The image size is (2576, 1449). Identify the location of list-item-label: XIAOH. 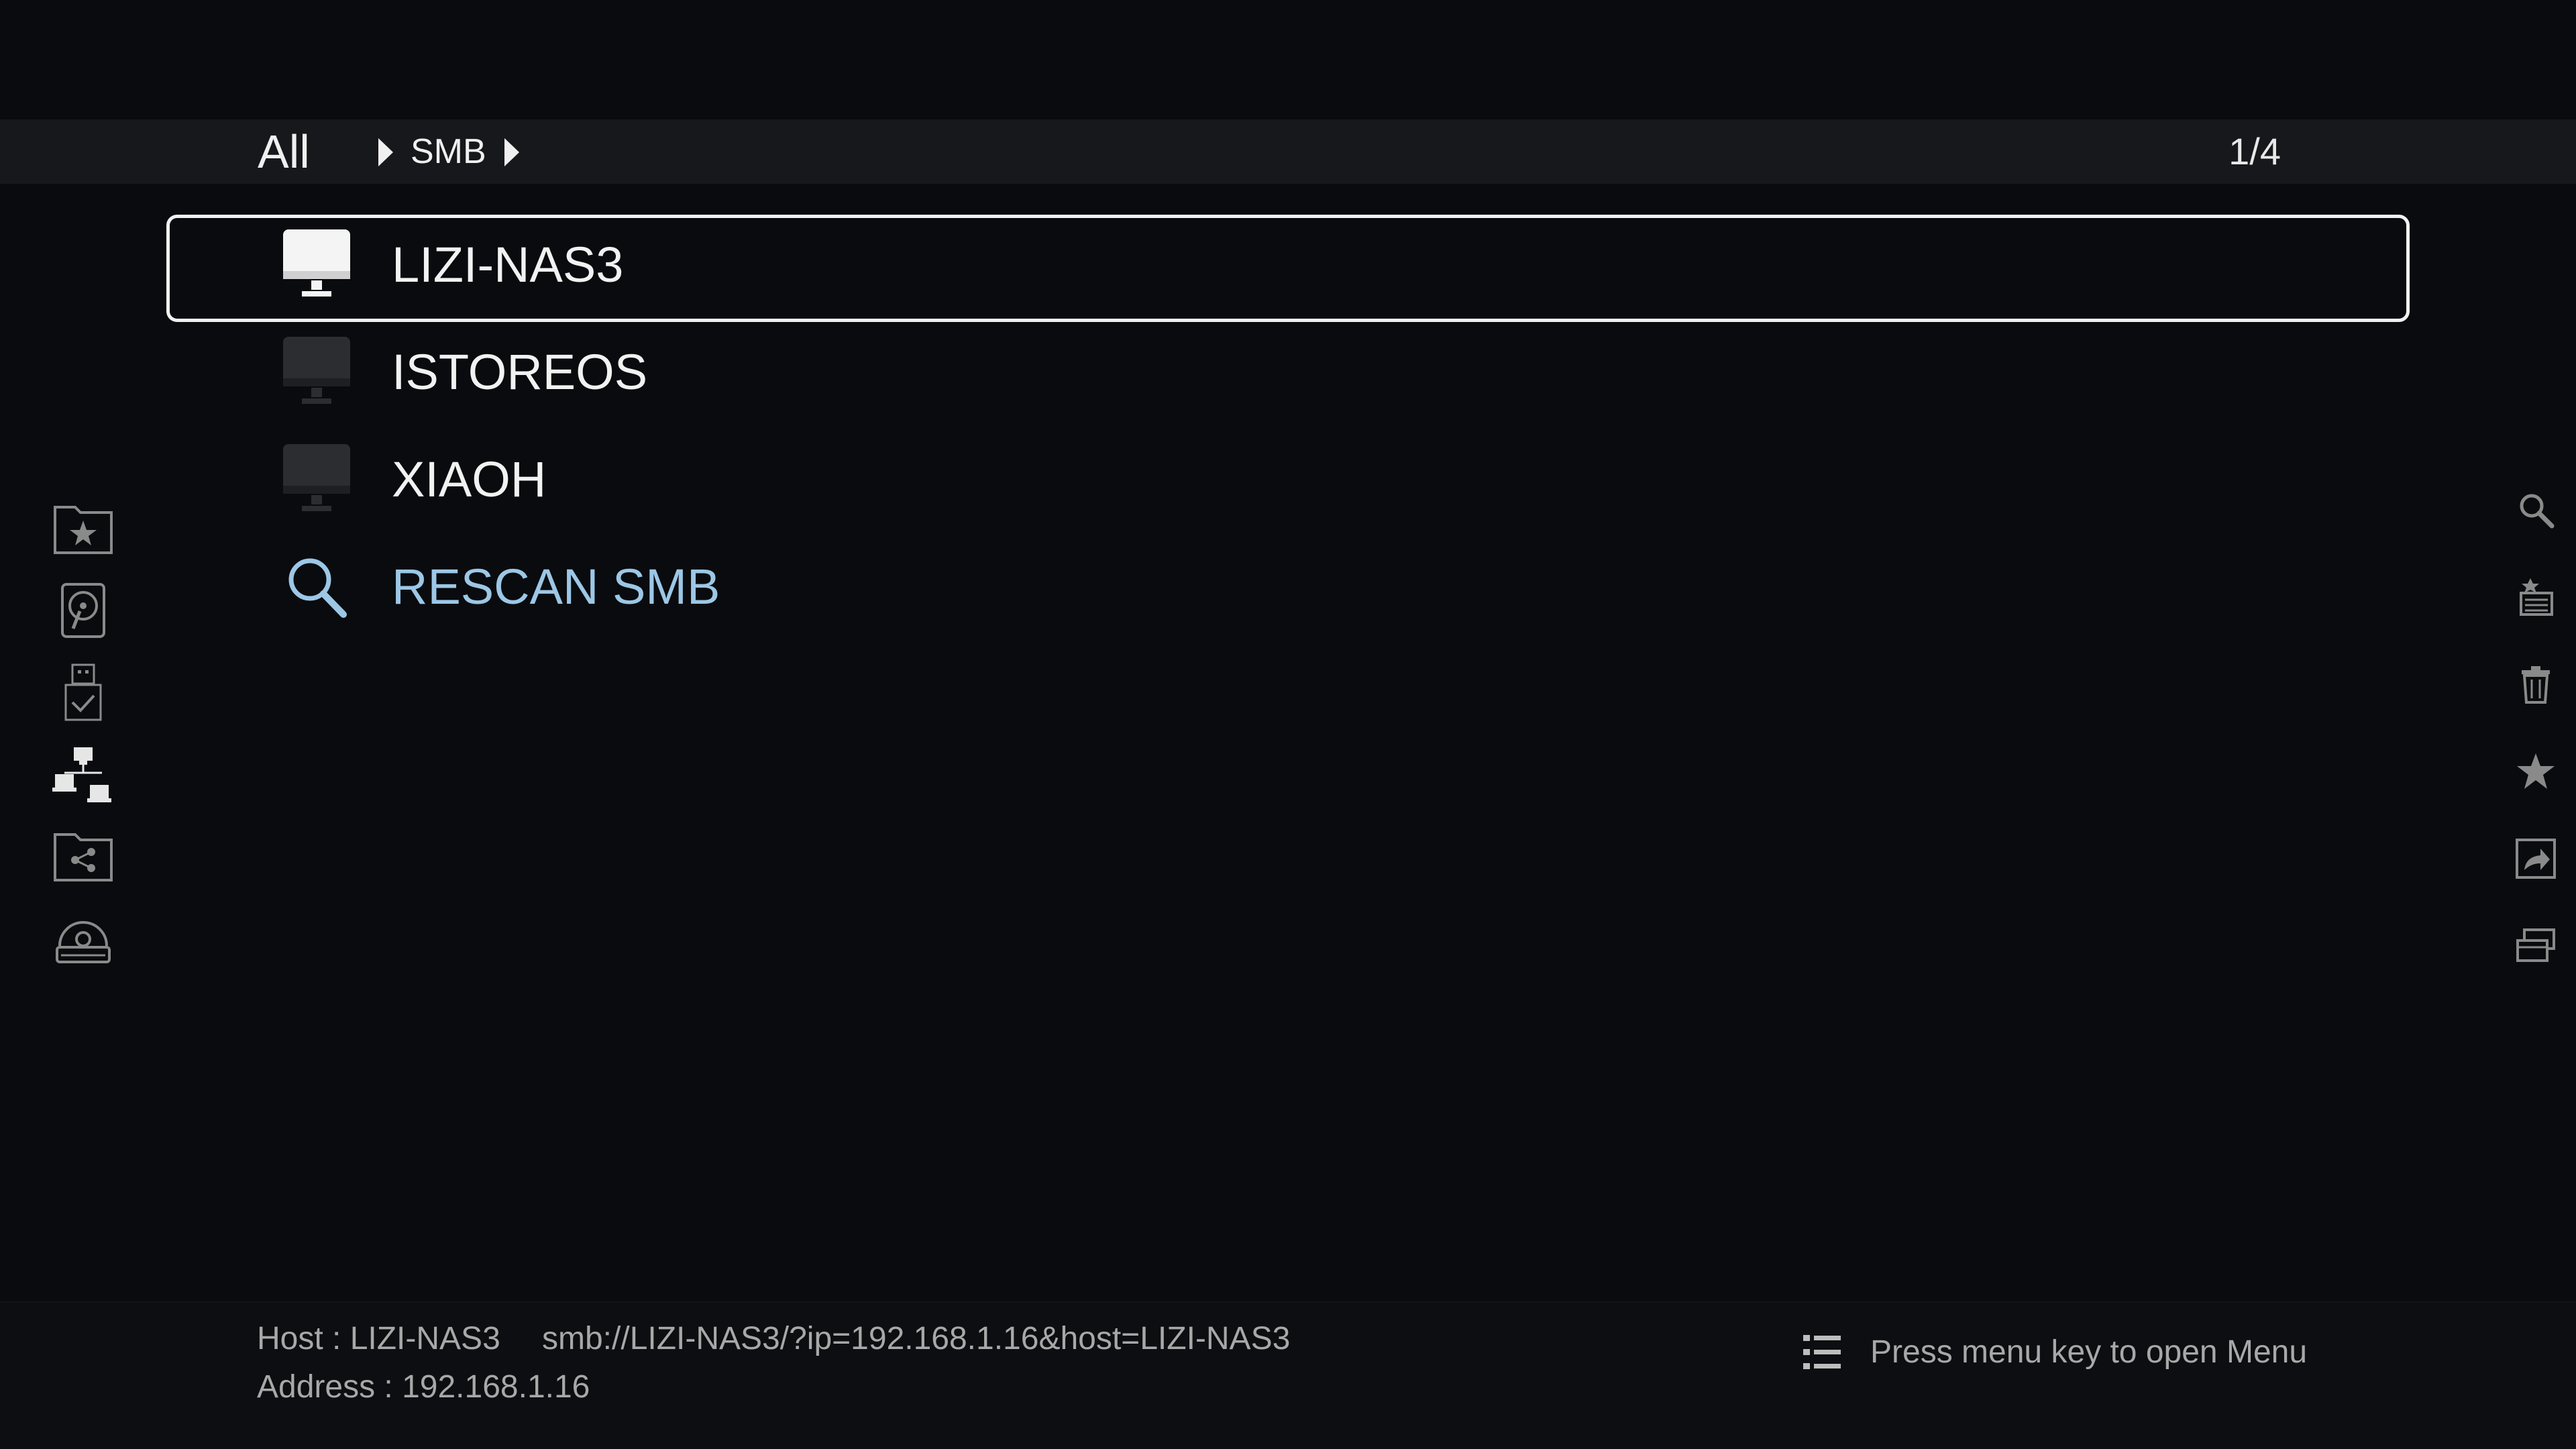
(469, 479).